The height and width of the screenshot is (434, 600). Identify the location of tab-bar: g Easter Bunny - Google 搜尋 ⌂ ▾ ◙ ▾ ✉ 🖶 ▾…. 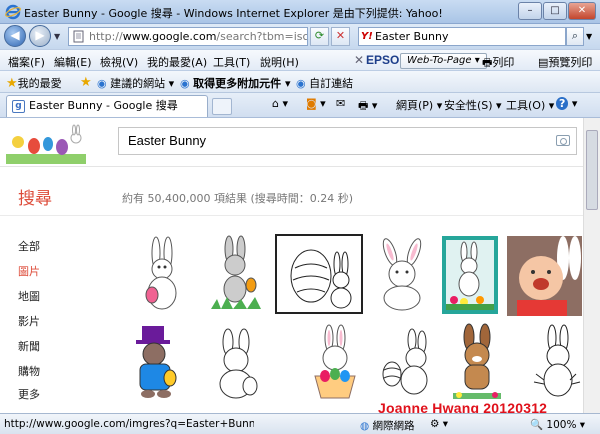
(300, 105).